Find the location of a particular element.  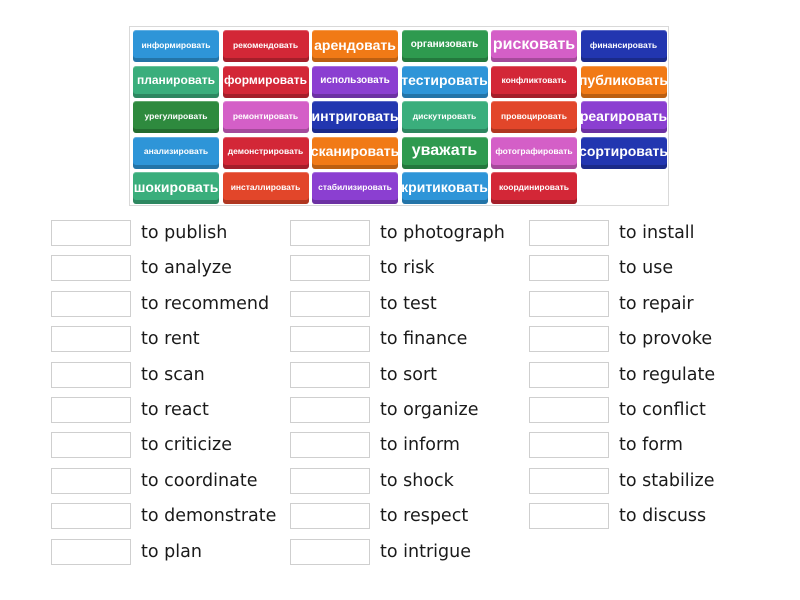

word-tile: демонстрировать is located at coordinates (265, 152).